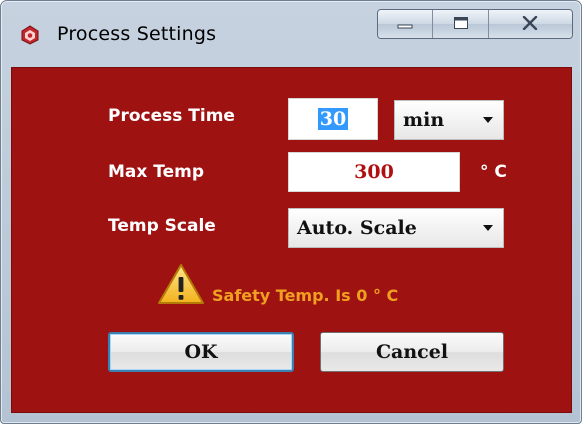 Image resolution: width=582 pixels, height=424 pixels. I want to click on maximize-icon, so click(461, 24).